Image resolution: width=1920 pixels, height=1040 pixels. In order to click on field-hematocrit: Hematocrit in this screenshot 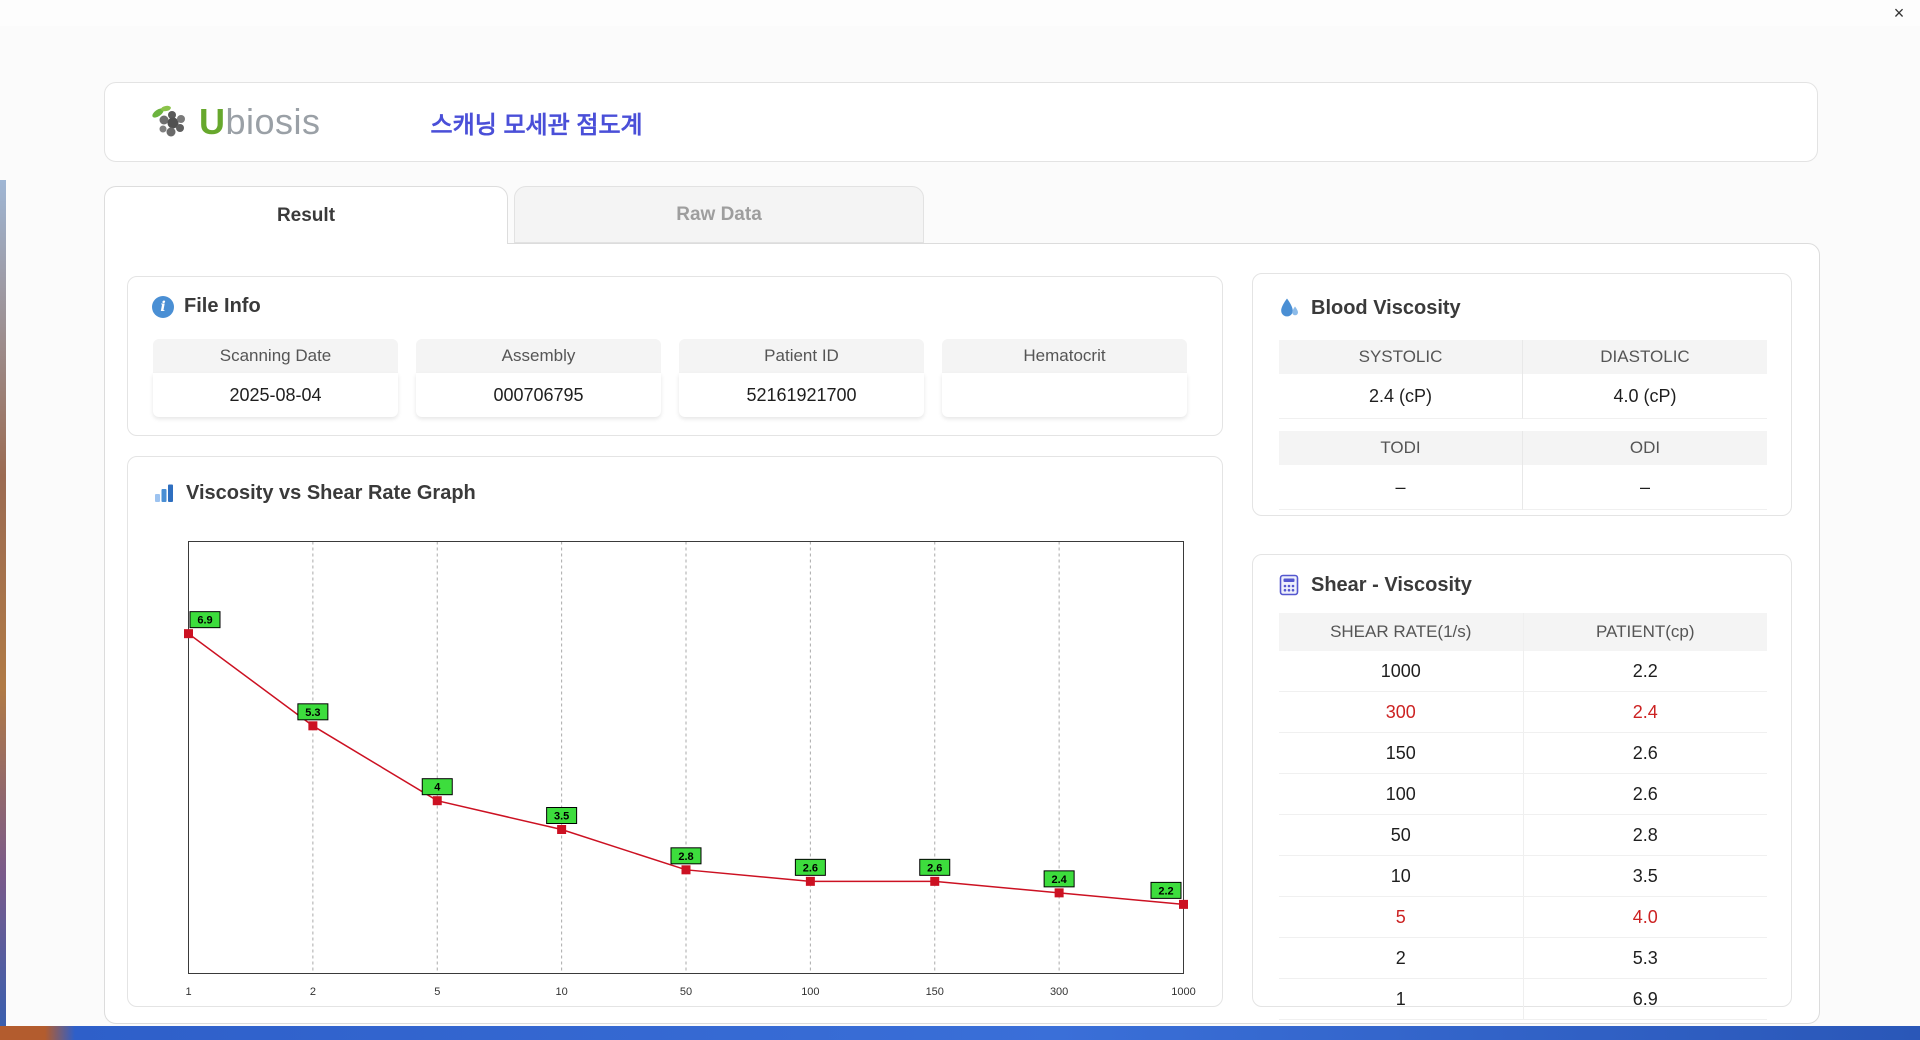, I will do `click(1064, 378)`.